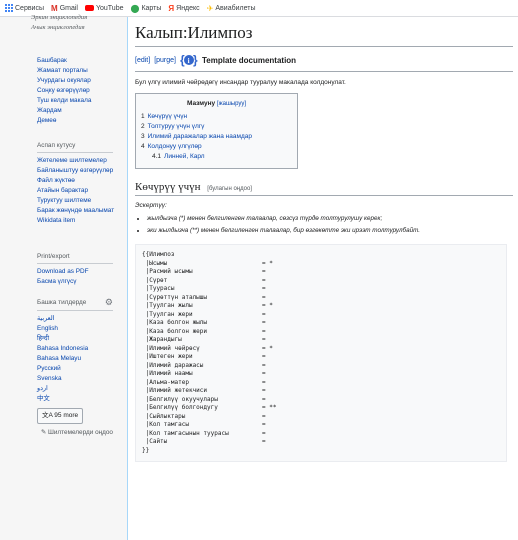  I want to click on sidebar-item-help: Жардам, so click(77, 111).